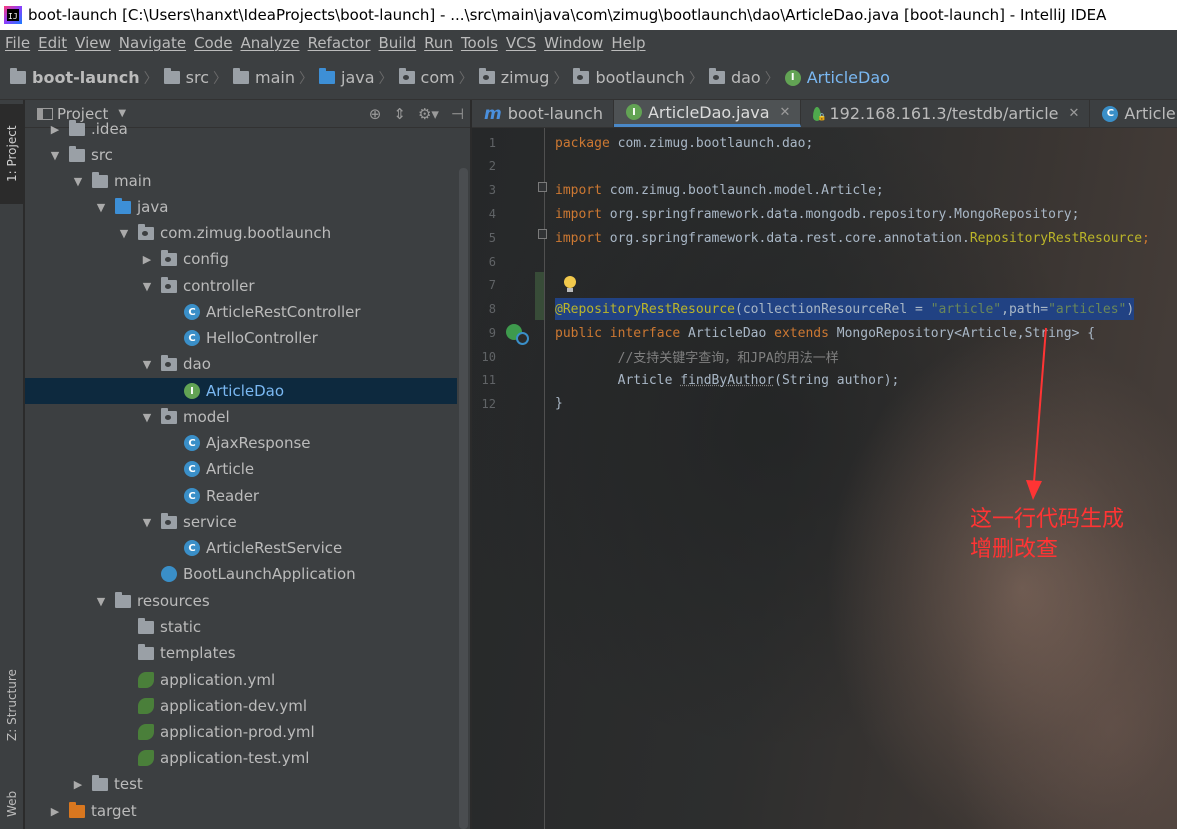  Describe the element at coordinates (197, 364) in the screenshot. I see `tree-item-label: dao` at that location.